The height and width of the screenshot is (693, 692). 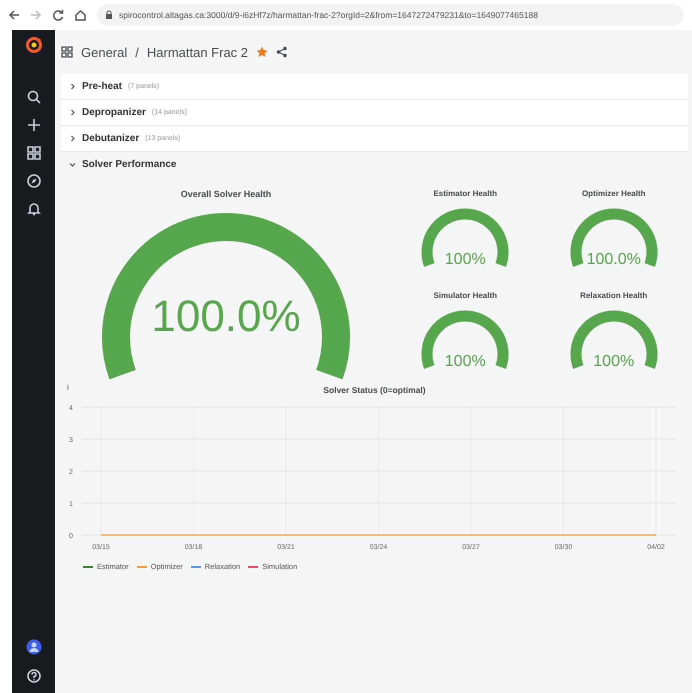 I want to click on dashboards-icon, so click(x=67, y=52).